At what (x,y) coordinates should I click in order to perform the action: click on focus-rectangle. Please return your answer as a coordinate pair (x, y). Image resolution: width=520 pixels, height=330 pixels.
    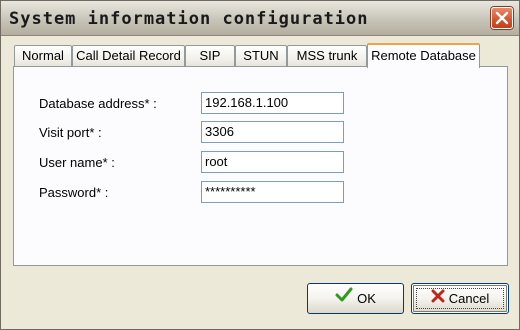
    Looking at the image, I should click on (460, 298).